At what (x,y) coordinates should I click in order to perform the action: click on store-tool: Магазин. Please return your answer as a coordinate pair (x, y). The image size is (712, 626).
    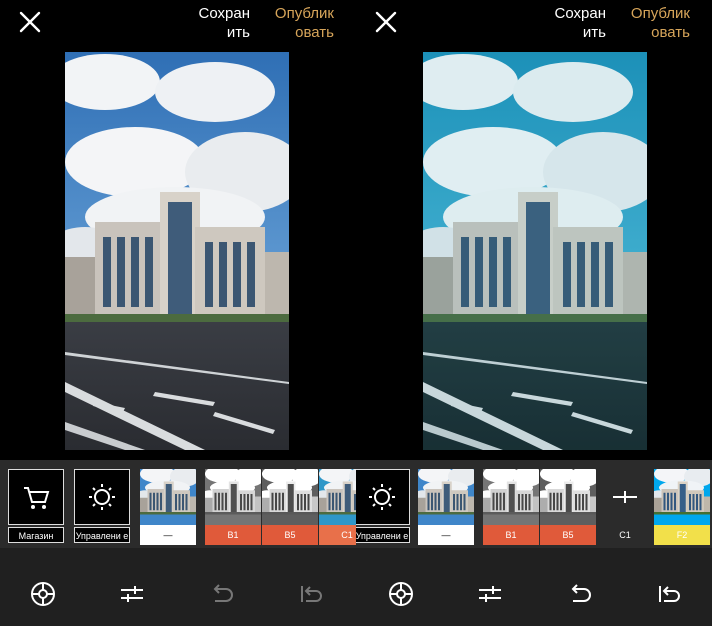
    Looking at the image, I should click on (36, 507).